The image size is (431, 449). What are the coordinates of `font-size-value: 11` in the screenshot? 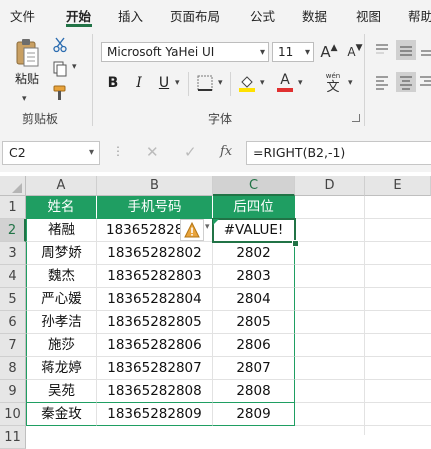 It's located at (286, 52).